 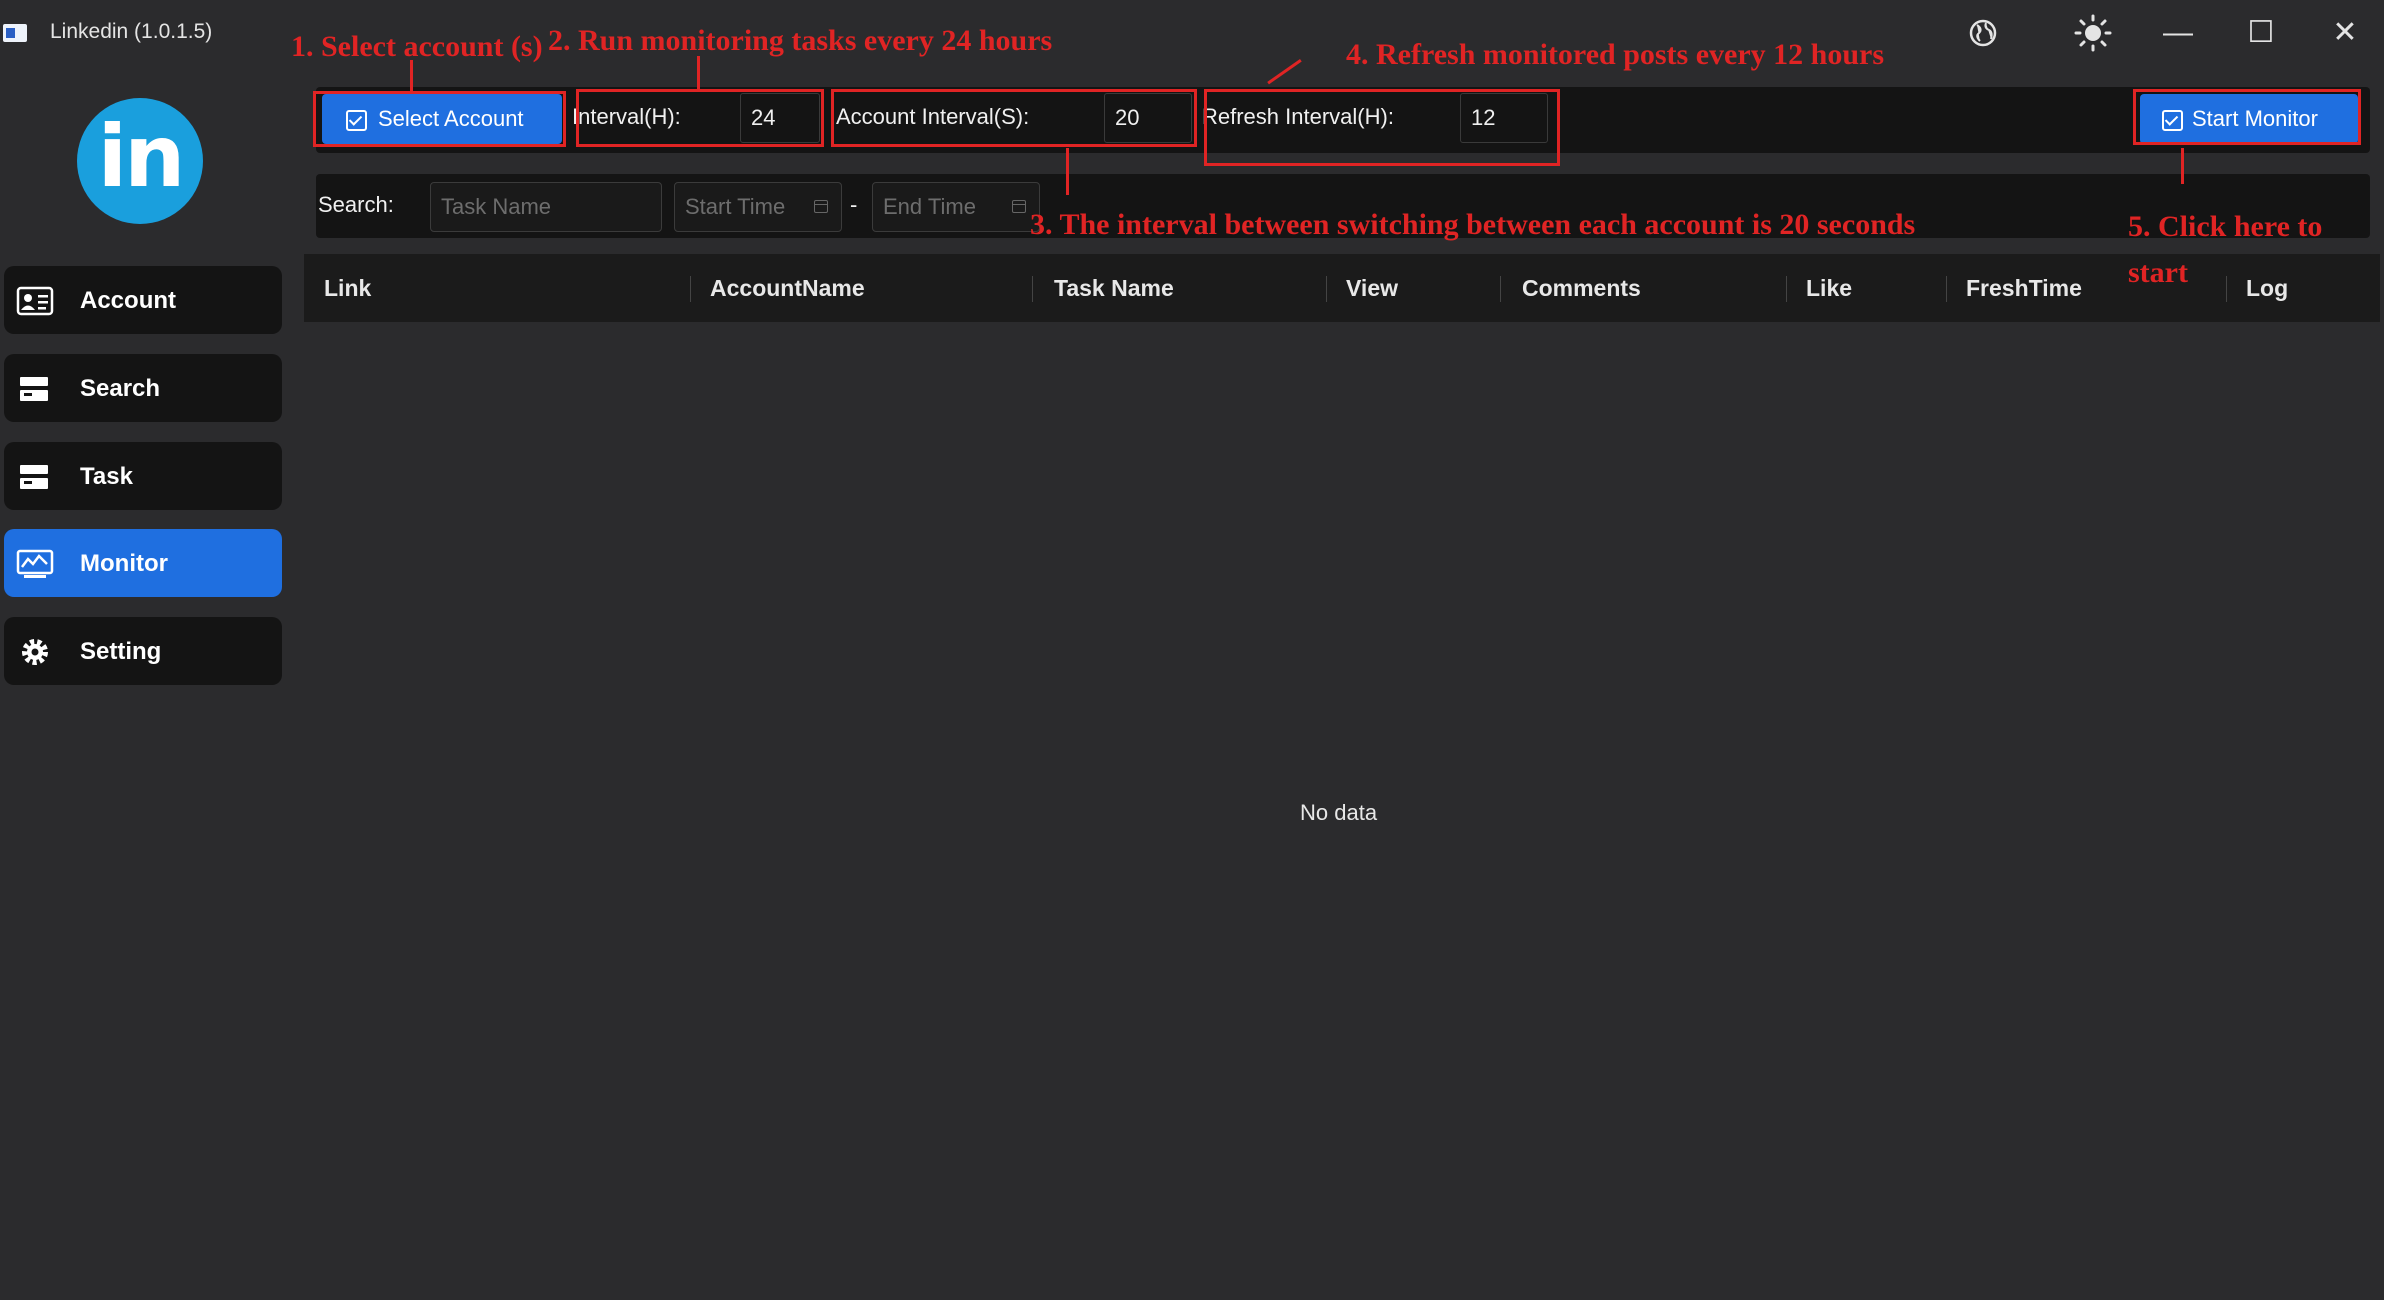 What do you see at coordinates (141, 157) in the screenshot?
I see `logo-text: in` at bounding box center [141, 157].